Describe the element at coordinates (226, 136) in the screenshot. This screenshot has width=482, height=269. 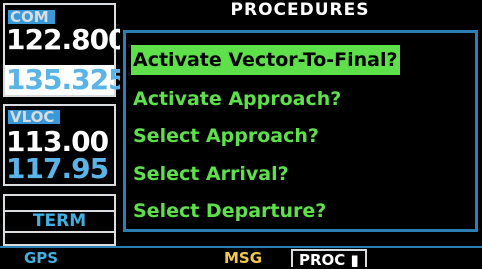
I see `menu-item-select-approach: Select Approach?` at that location.